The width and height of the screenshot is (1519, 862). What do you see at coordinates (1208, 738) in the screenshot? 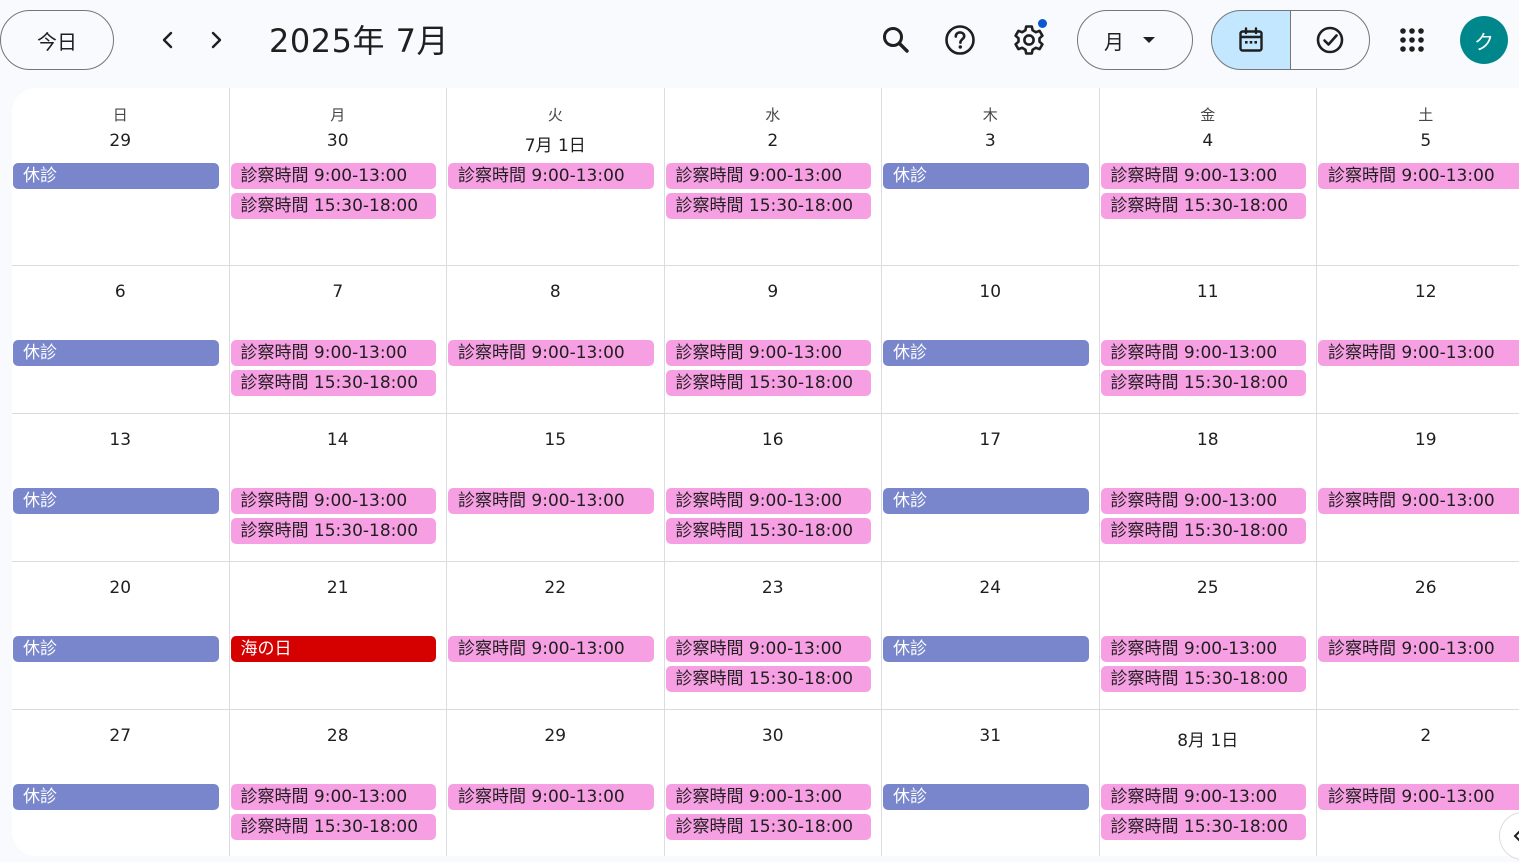
I see `date-number: 8月 1日` at bounding box center [1208, 738].